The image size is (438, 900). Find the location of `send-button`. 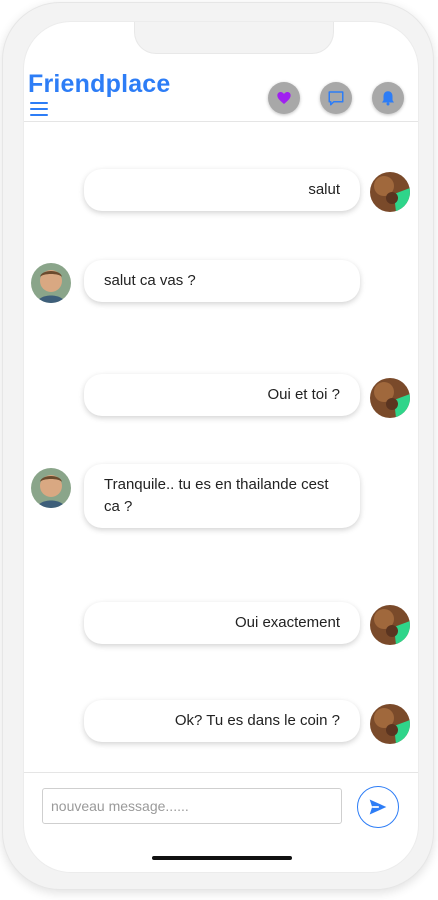

send-button is located at coordinates (378, 807).